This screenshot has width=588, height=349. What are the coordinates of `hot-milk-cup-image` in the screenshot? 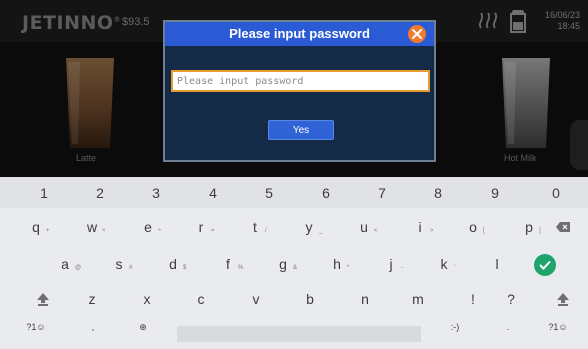 It's located at (526, 103).